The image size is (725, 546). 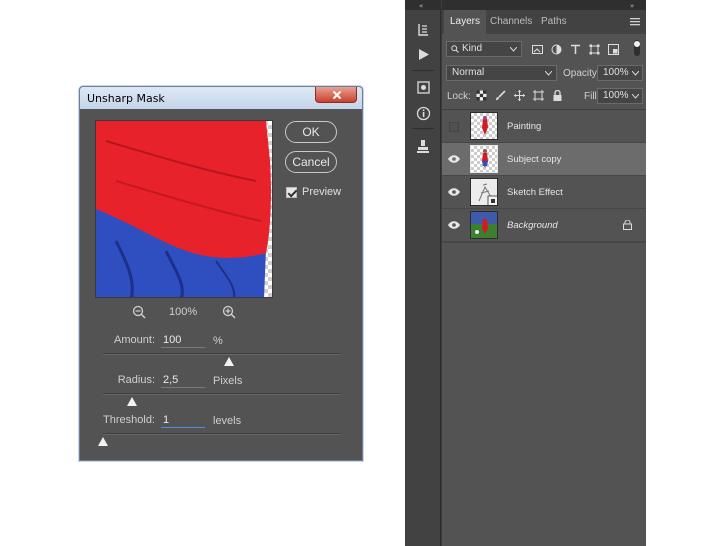 What do you see at coordinates (616, 72) in the screenshot?
I see `opacity-value: 100%` at bounding box center [616, 72].